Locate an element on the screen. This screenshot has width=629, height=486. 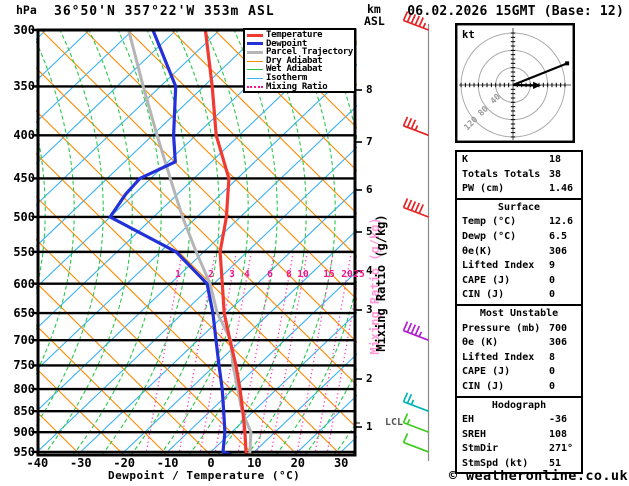
legend-swatch-mixing-ratio is located at coordinates (255, 86).